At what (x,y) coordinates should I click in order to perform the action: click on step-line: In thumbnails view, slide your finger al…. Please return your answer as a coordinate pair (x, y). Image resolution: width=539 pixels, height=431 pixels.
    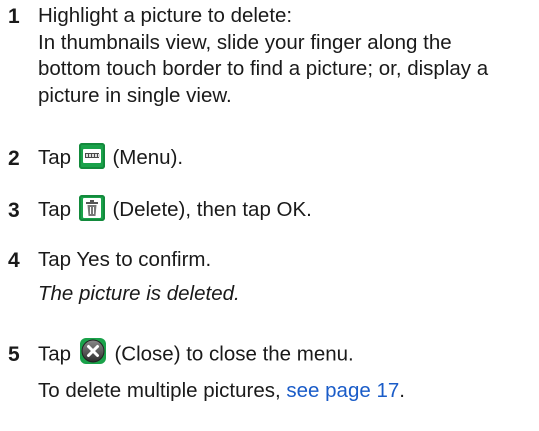
    Looking at the image, I should click on (245, 42).